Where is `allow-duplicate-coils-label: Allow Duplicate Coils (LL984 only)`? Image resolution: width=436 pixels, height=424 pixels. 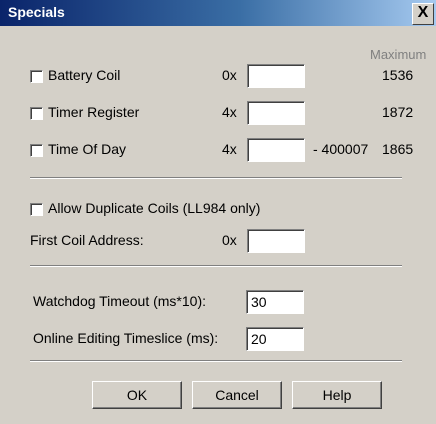
allow-duplicate-coils-label: Allow Duplicate Coils (LL984 only) is located at coordinates (154, 208).